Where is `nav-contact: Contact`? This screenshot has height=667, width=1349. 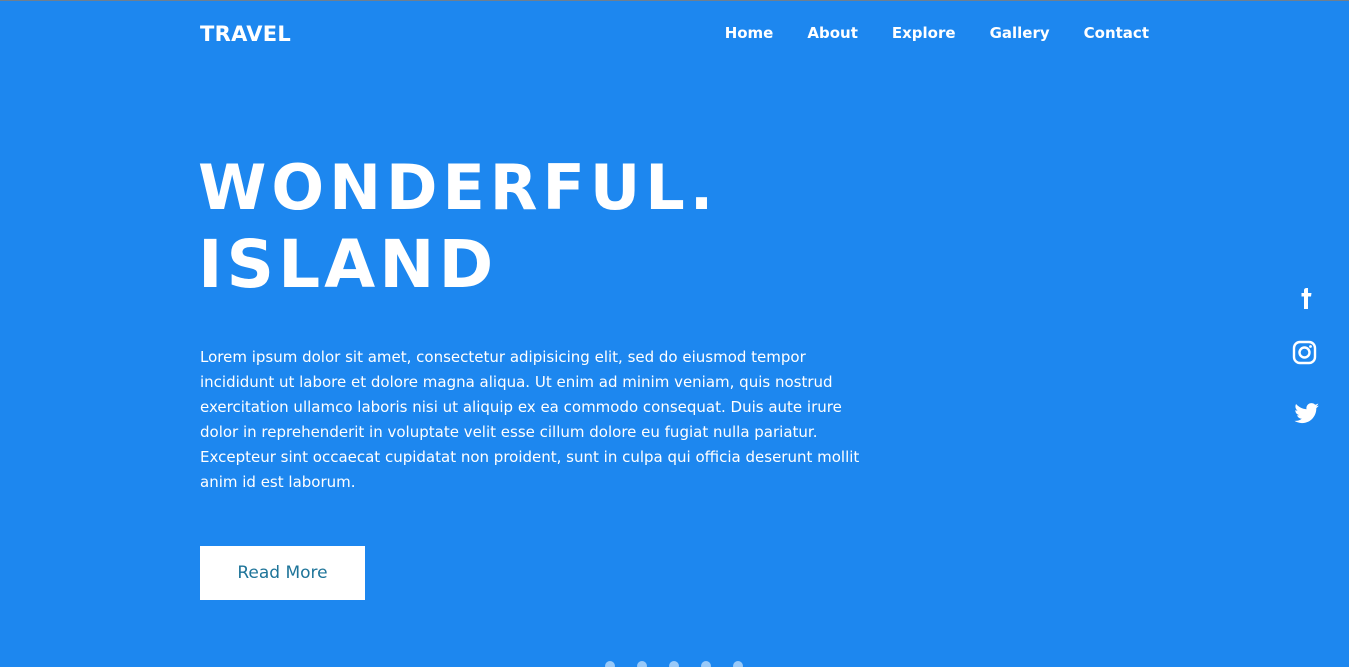
nav-contact: Contact is located at coordinates (1116, 33).